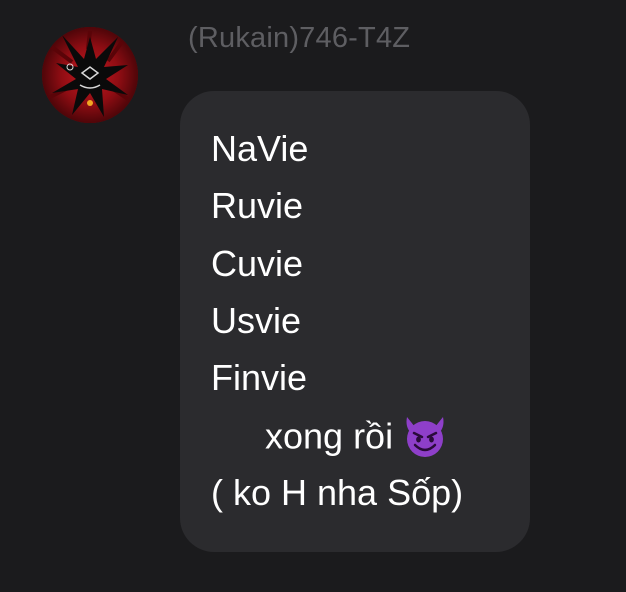  I want to click on avatar, so click(90, 75).